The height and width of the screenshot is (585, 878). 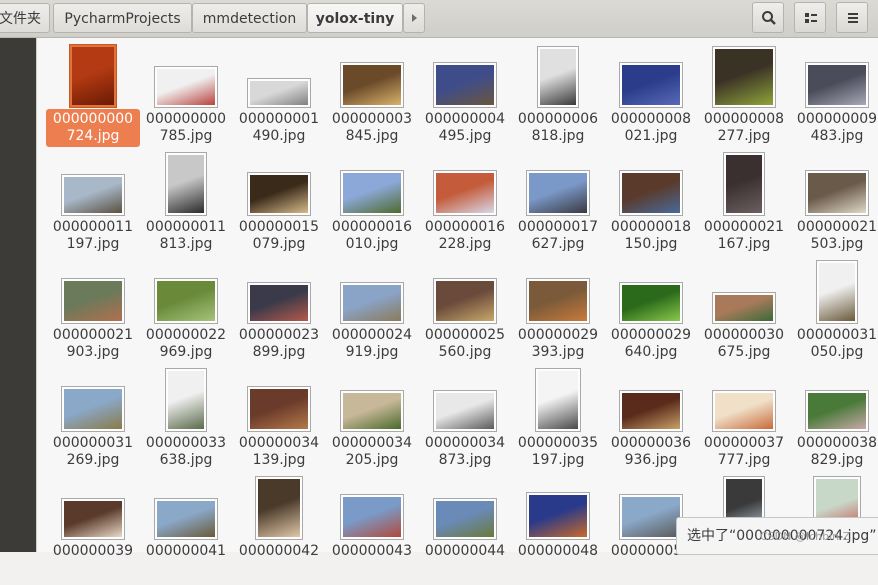 What do you see at coordinates (279, 352) in the screenshot?
I see `file-name-line-2: 899.jpg` at bounding box center [279, 352].